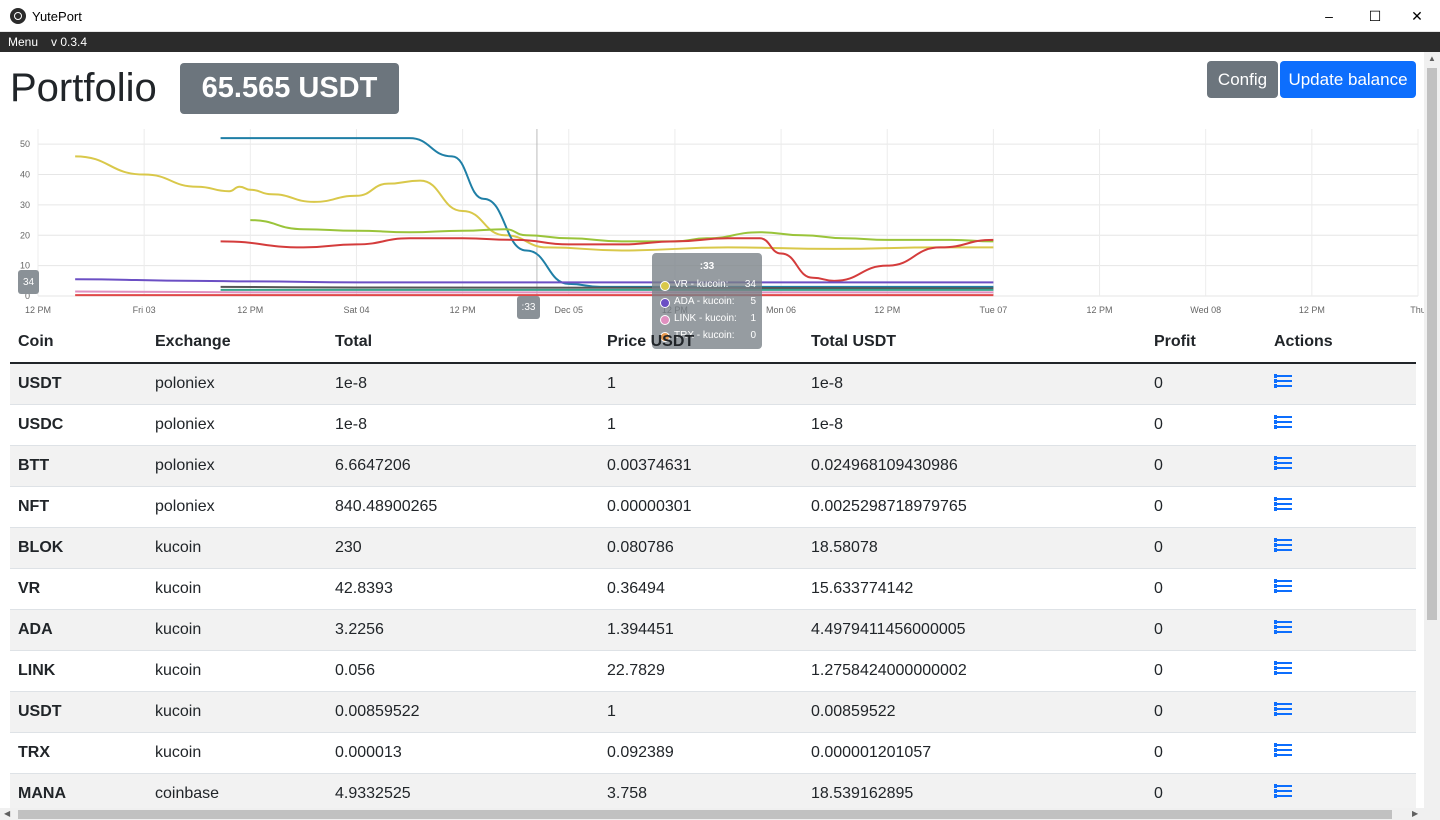 The height and width of the screenshot is (820, 1440). What do you see at coordinates (23, 42) in the screenshot?
I see `menu-button: Menu` at bounding box center [23, 42].